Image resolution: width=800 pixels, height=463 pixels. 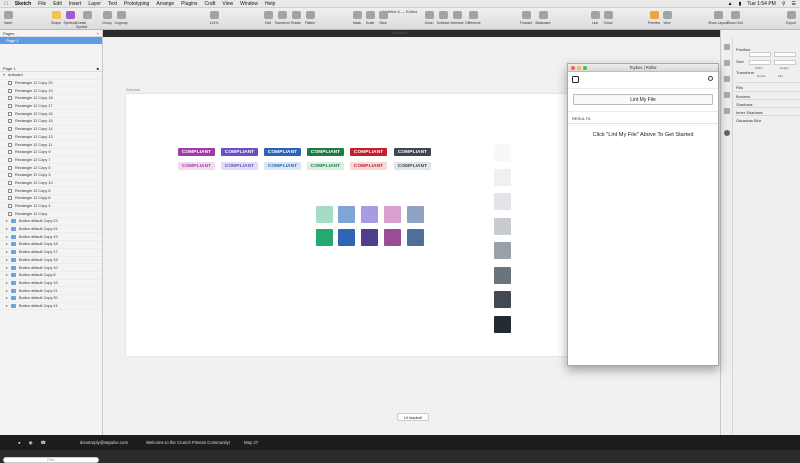 I want to click on symbol-layer-item: Button default Copy 18, so click(x=51, y=245).